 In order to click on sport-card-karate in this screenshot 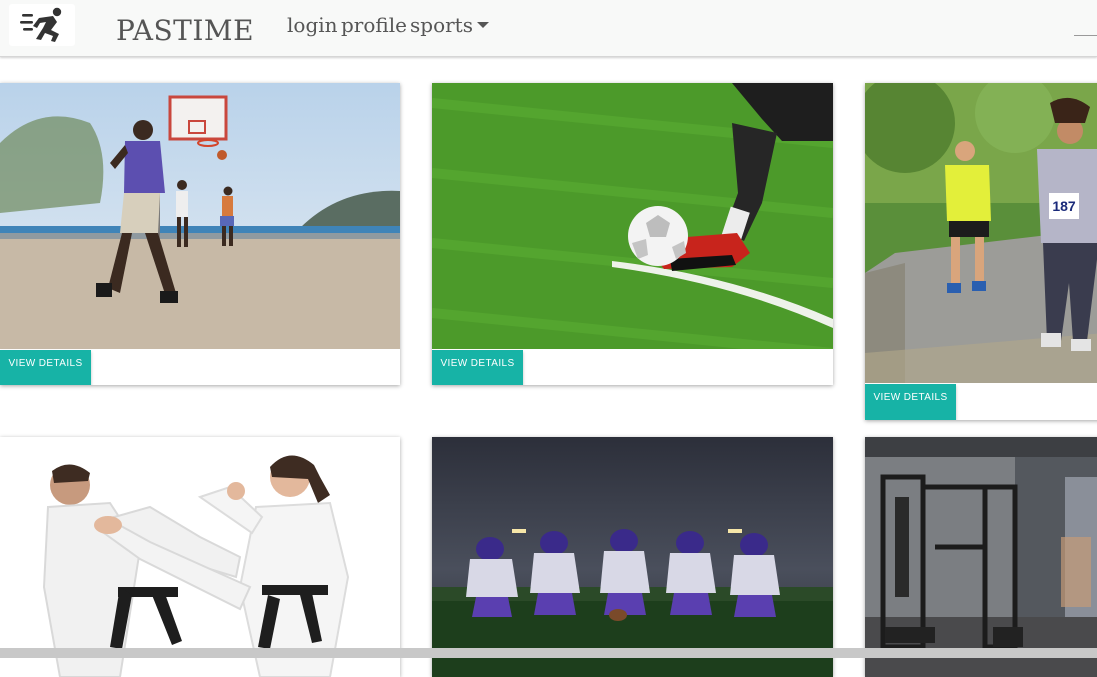, I will do `click(200, 557)`.